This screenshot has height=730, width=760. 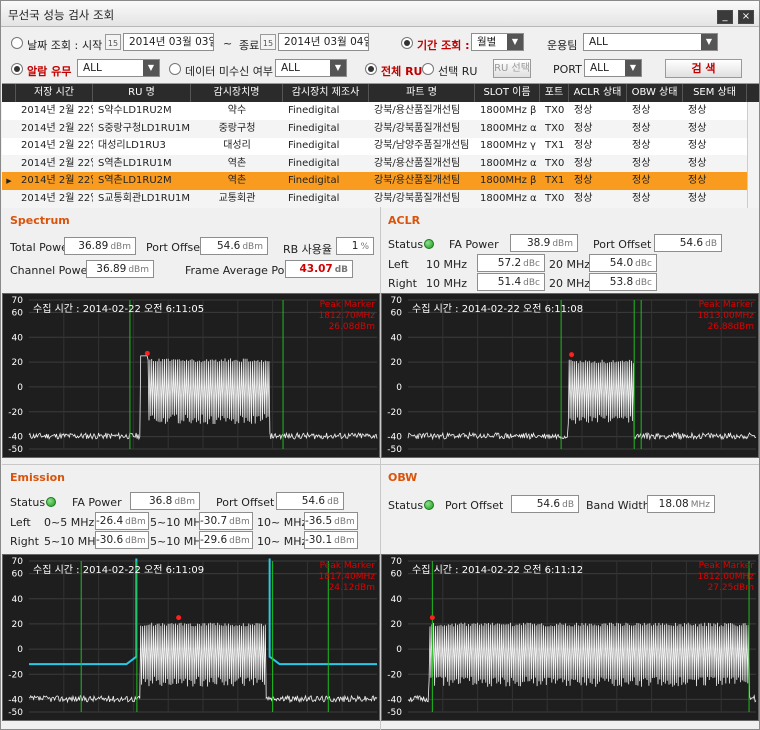 What do you see at coordinates (422, 93) in the screenshot?
I see `column-header: 파트 명` at bounding box center [422, 93].